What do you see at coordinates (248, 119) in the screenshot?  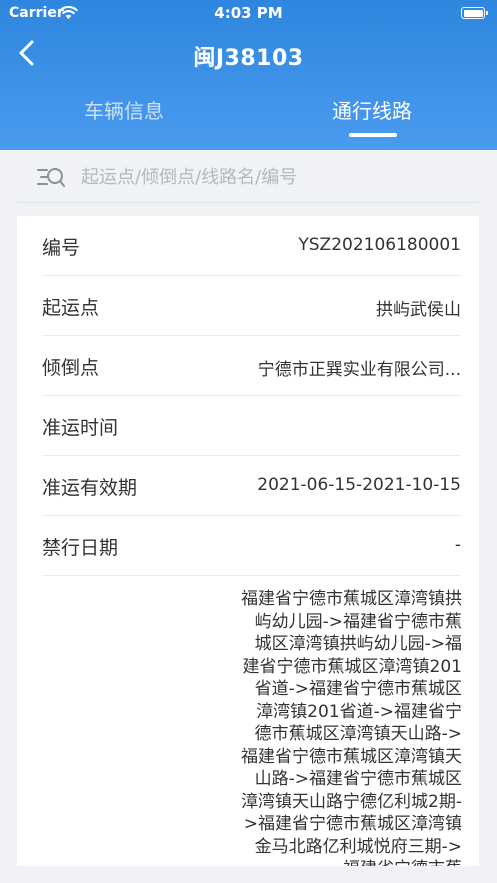 I see `tab-bar: 车辆信息 通行线路` at bounding box center [248, 119].